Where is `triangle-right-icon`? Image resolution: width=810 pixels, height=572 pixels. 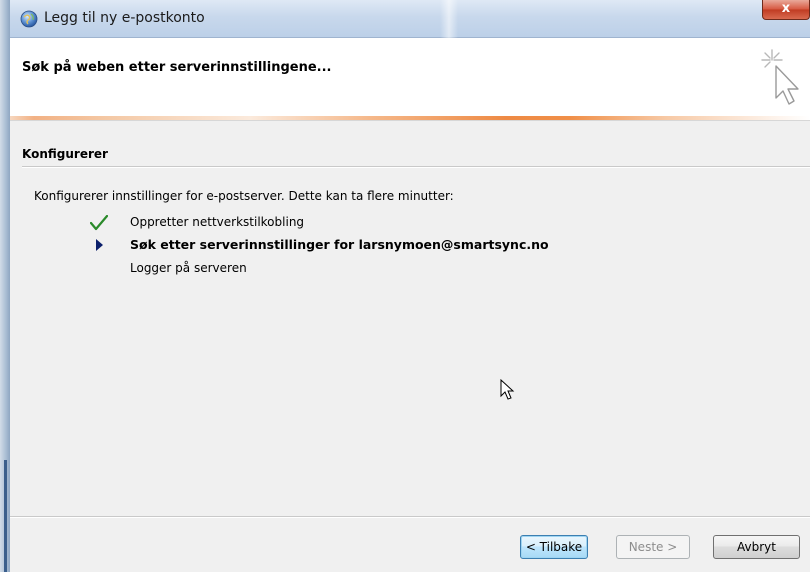
triangle-right-icon is located at coordinates (99, 245).